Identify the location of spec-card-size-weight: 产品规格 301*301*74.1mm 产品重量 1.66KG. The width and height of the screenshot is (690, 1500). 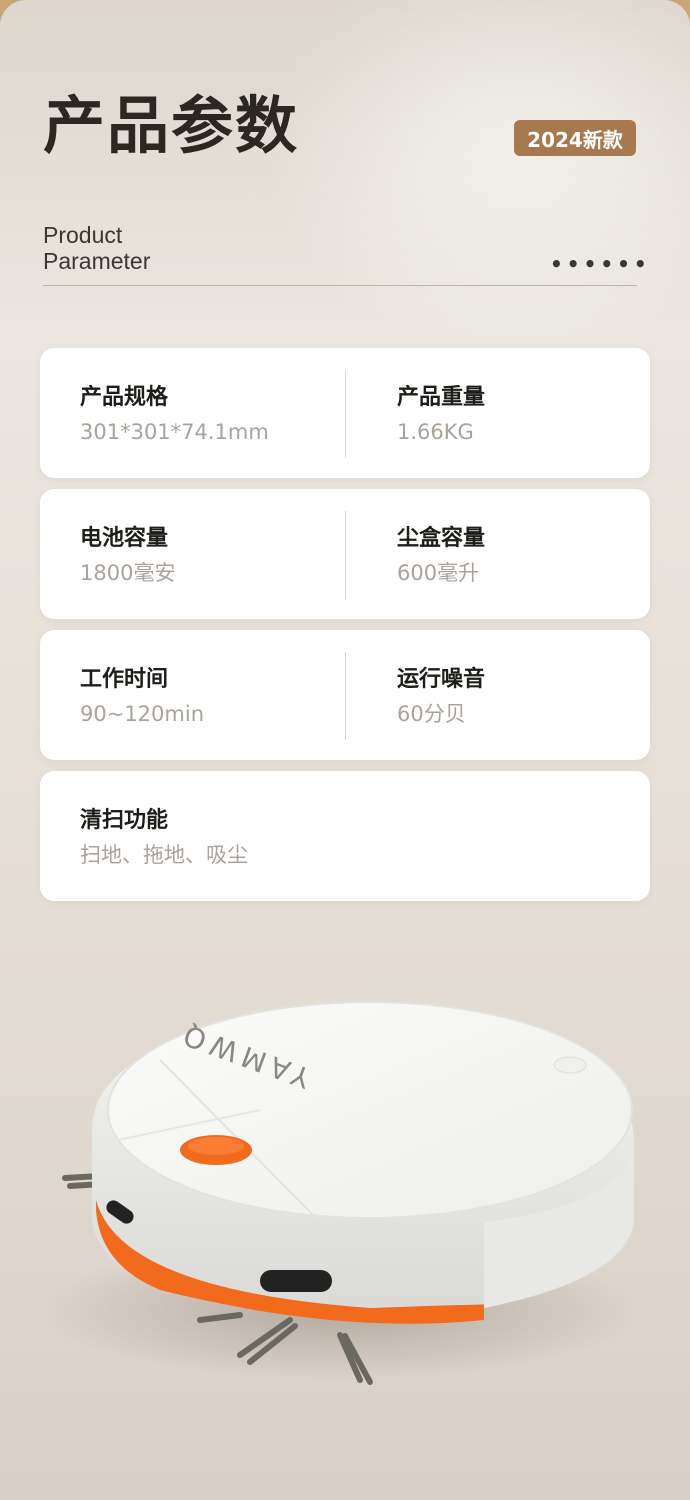
(345, 413).